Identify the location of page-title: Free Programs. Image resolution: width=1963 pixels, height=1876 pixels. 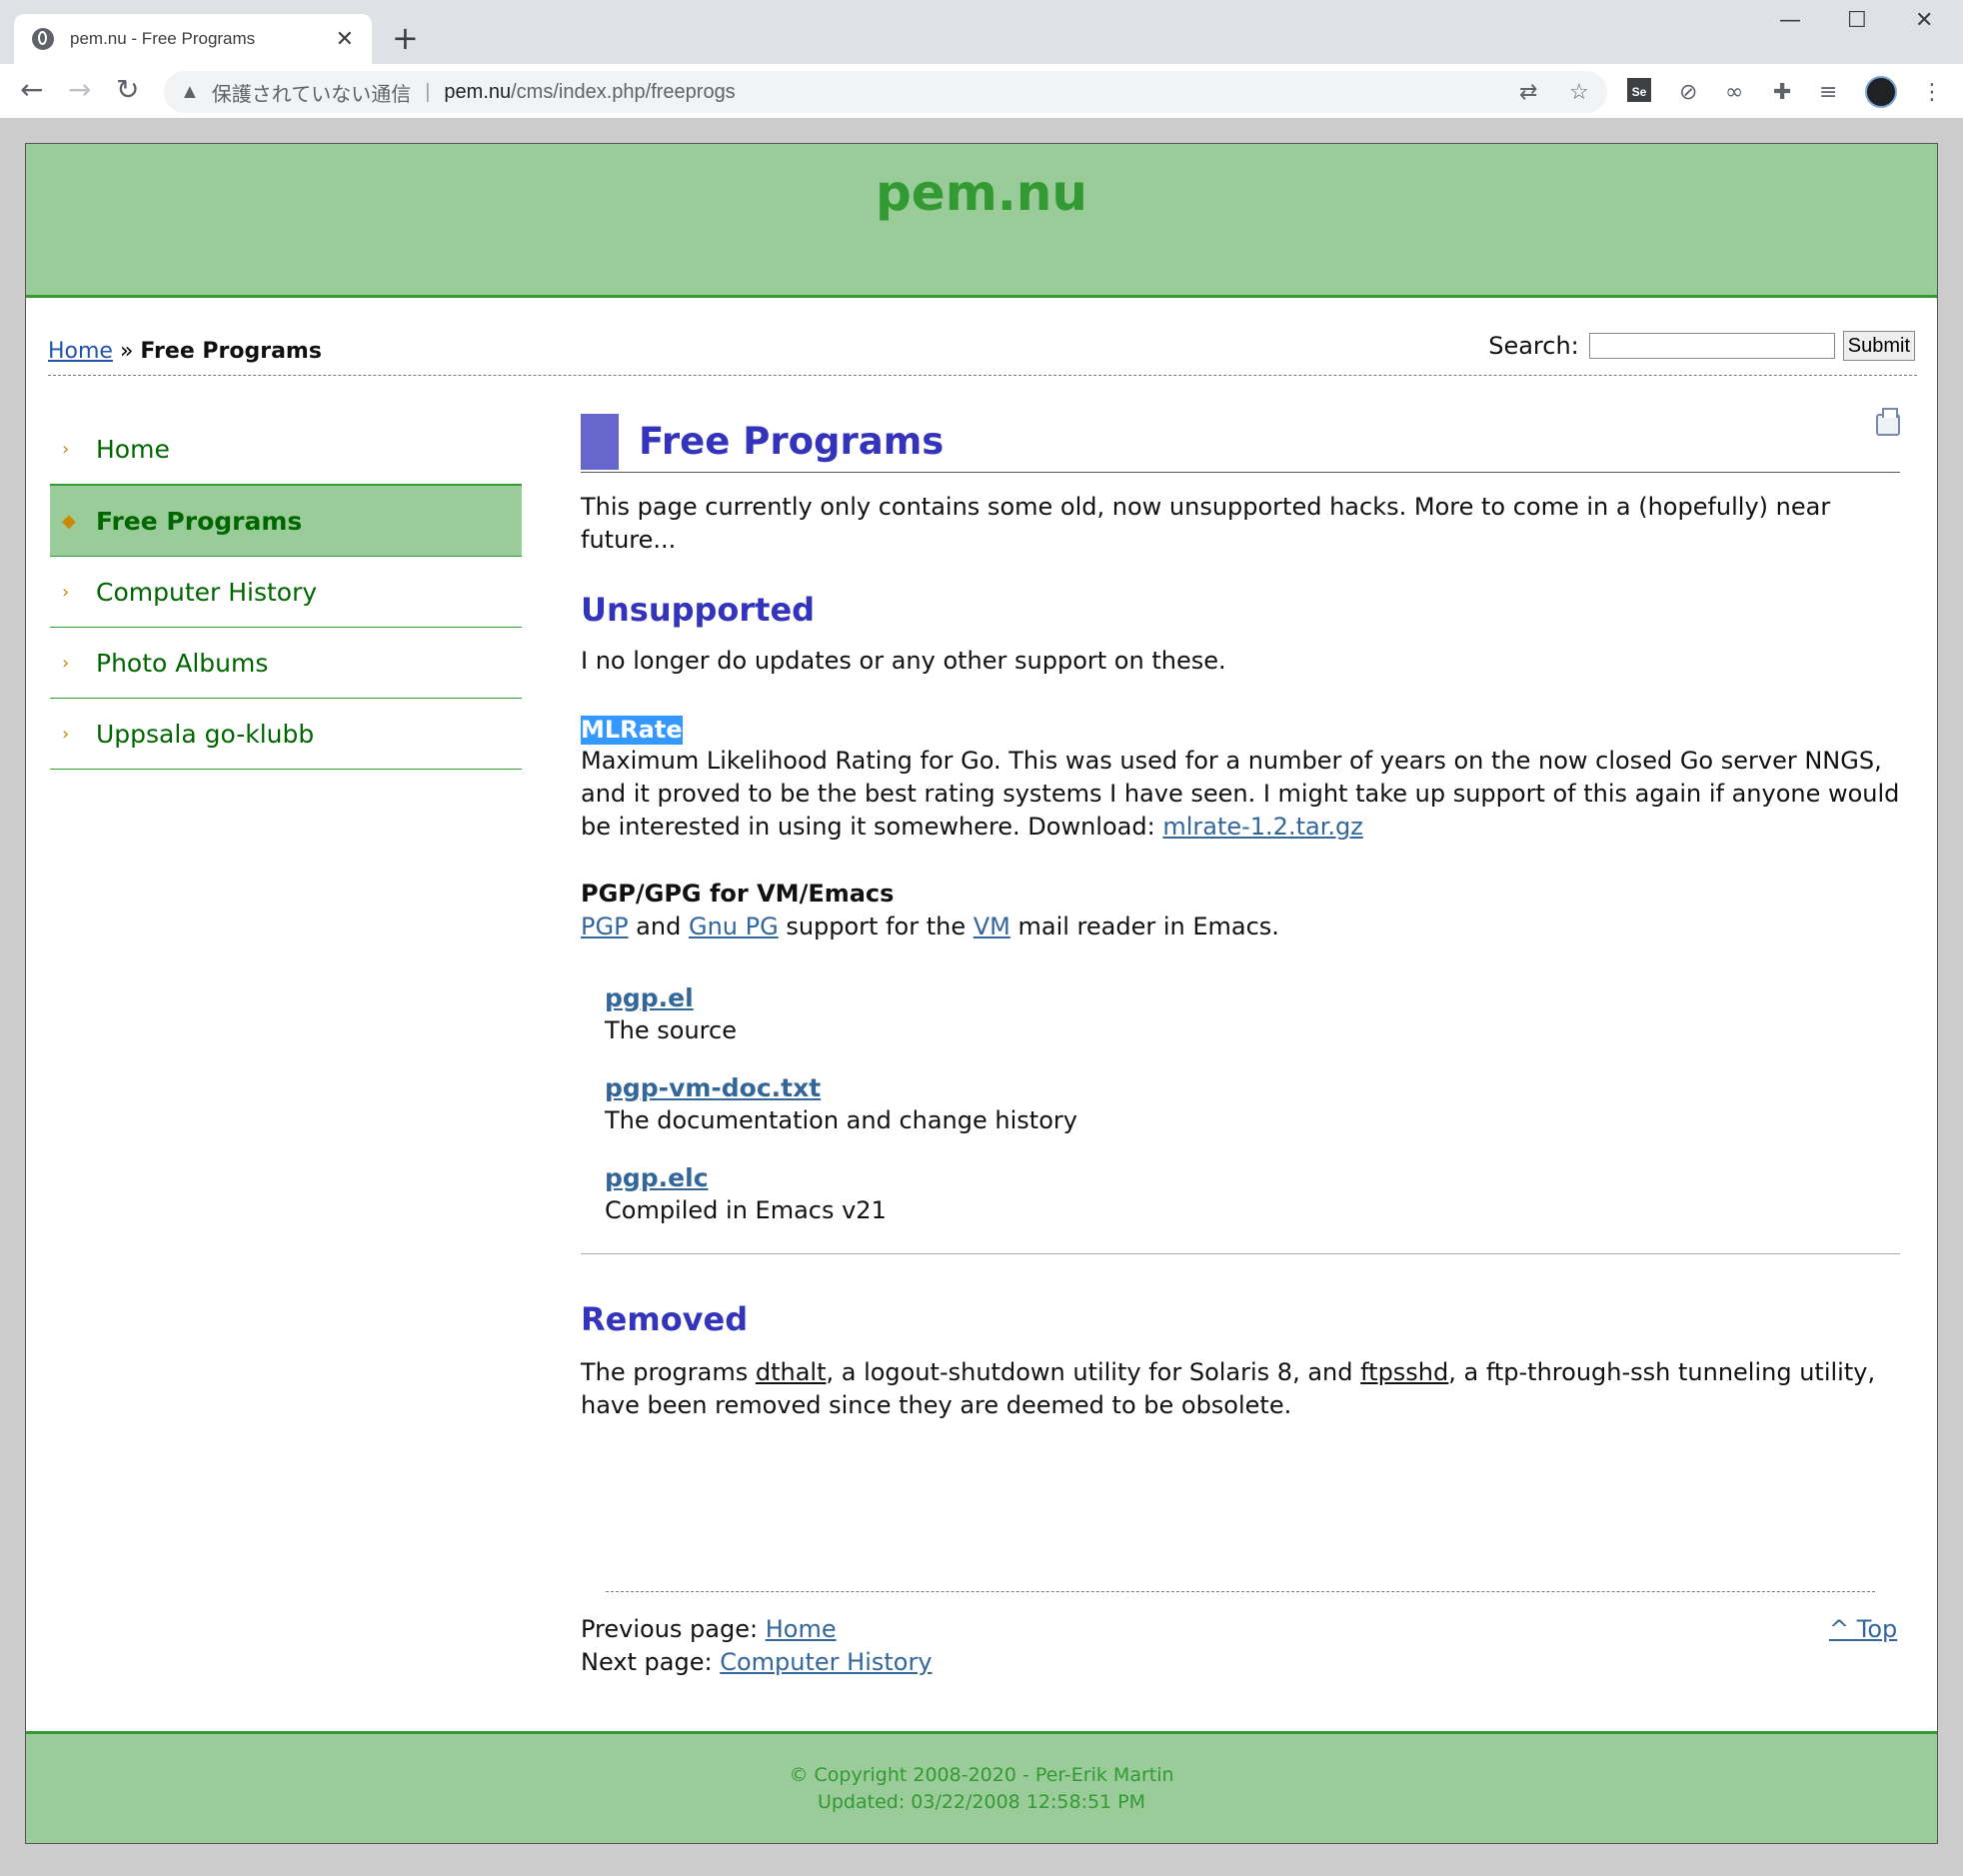
(792, 441).